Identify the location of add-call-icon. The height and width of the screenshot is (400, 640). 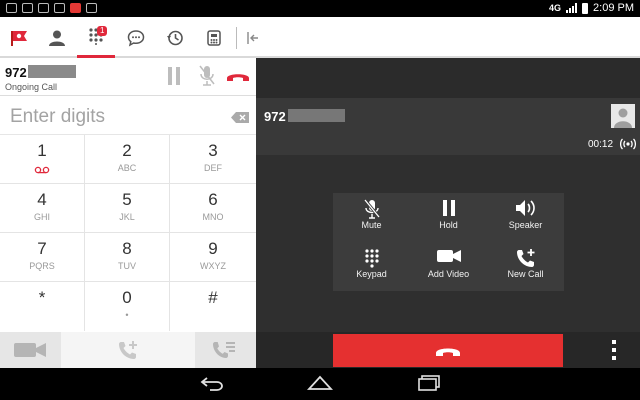
(128, 350).